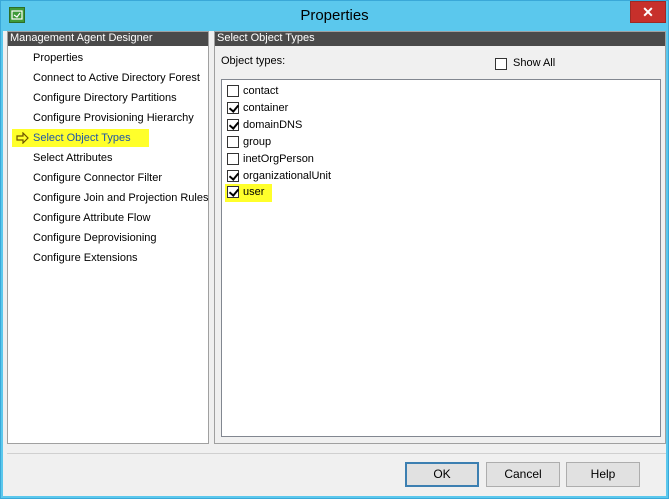  I want to click on close-icon: ✕, so click(648, 12).